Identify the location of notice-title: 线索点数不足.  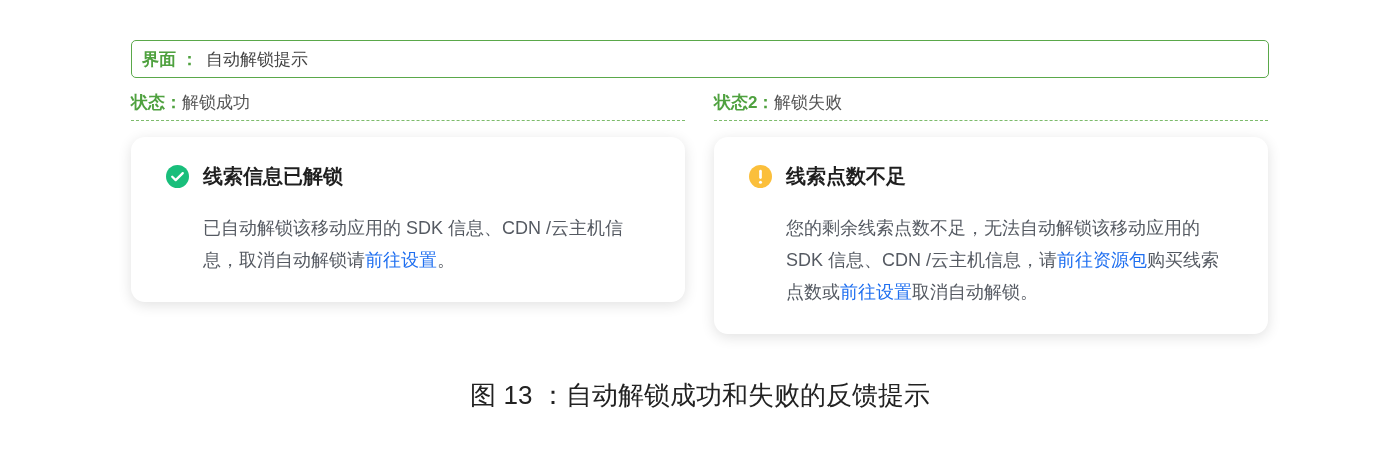
(846, 176).